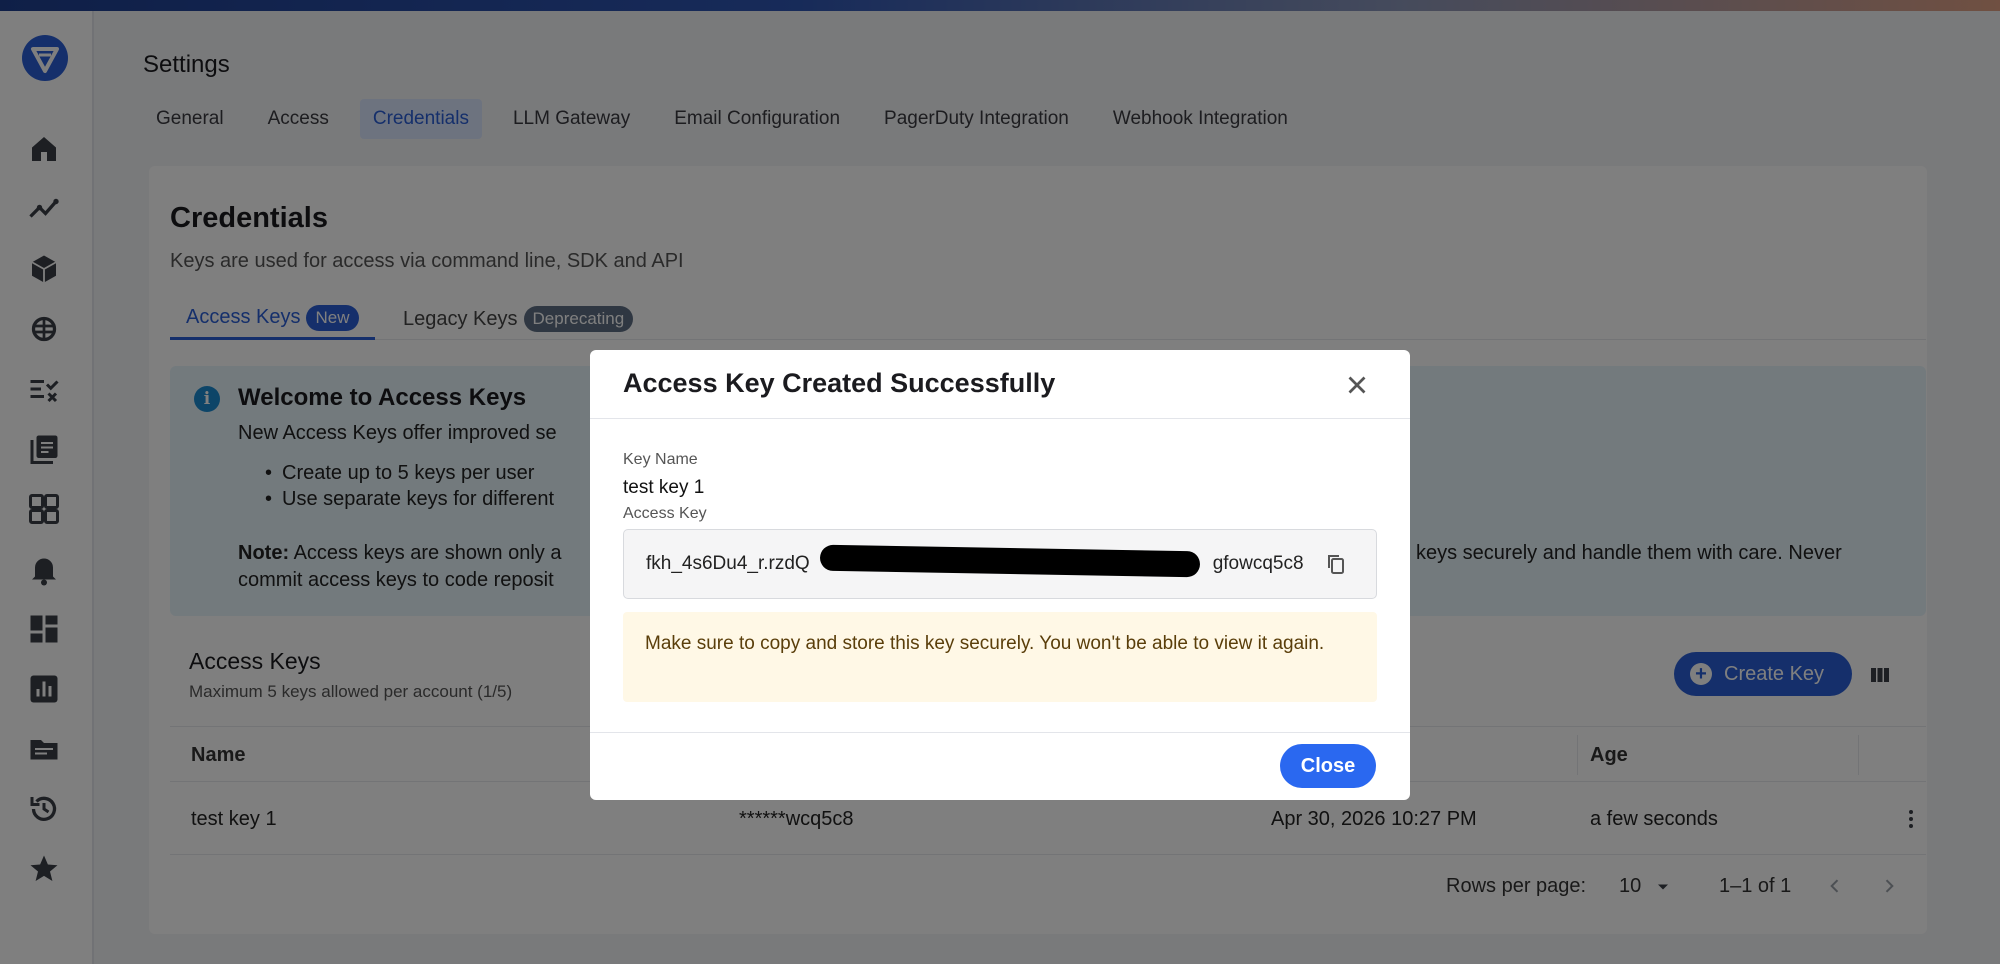 The height and width of the screenshot is (964, 2000). Describe the element at coordinates (1328, 766) in the screenshot. I see `close-button: Close` at that location.